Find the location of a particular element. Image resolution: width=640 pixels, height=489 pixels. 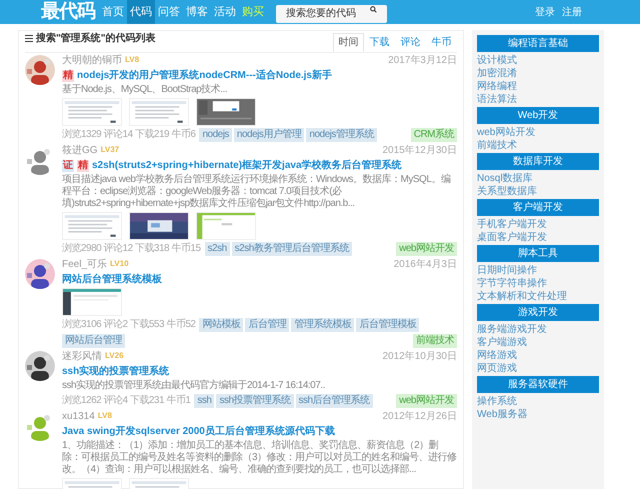

sort-tab: 牛币 is located at coordinates (441, 42).